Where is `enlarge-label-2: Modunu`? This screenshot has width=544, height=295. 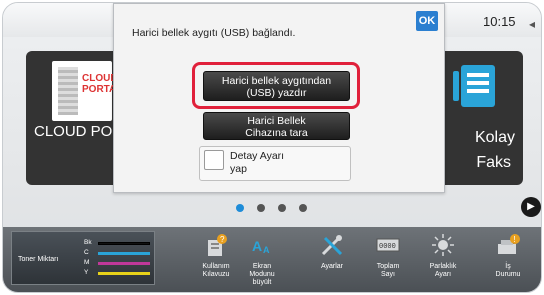
enlarge-label-2: Modunu is located at coordinates (262, 274).